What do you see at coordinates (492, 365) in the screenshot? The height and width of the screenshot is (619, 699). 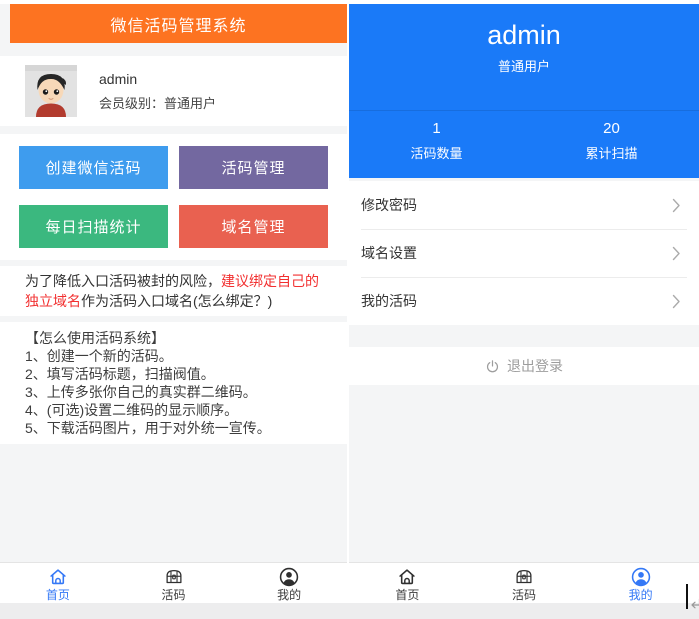 I see `power-icon` at bounding box center [492, 365].